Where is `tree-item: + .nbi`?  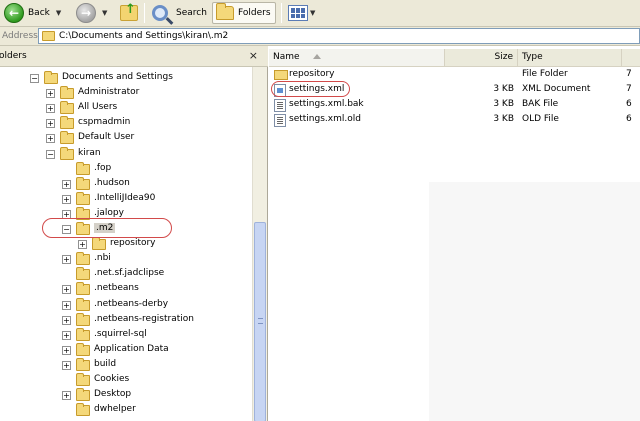
tree-item: + .nbi is located at coordinates (152, 259).